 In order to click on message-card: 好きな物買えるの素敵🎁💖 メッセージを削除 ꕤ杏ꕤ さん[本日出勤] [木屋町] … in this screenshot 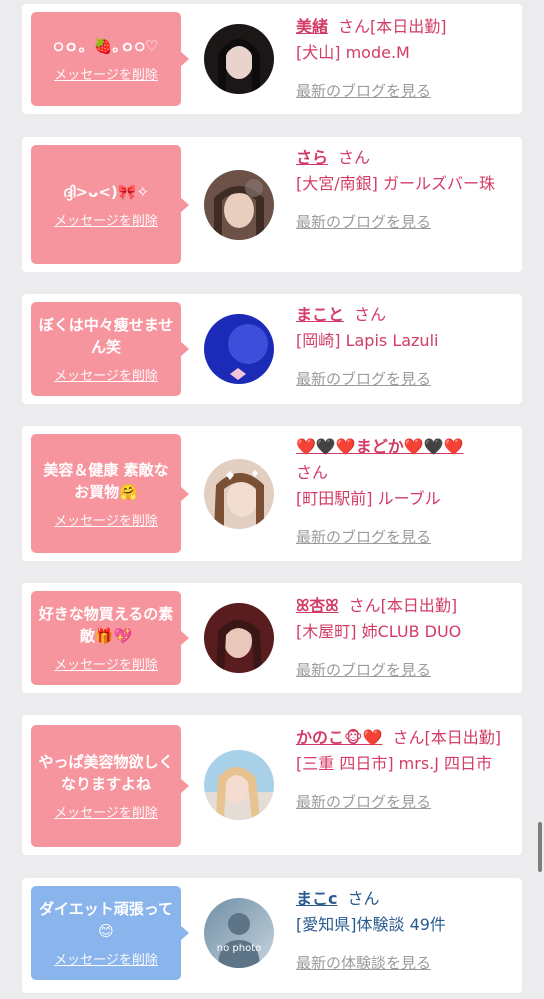, I will do `click(272, 638)`.